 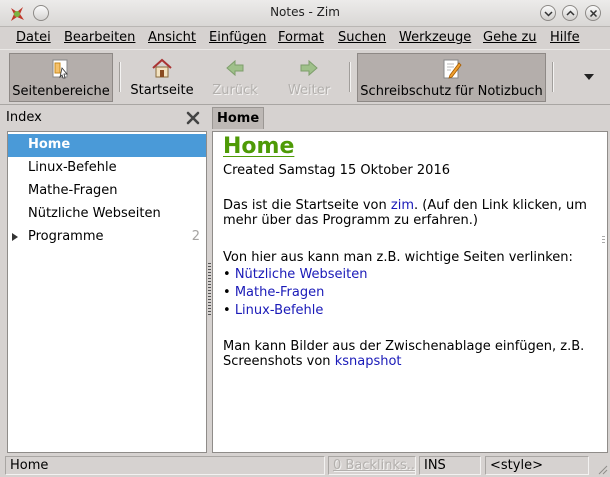 What do you see at coordinates (99, 37) in the screenshot?
I see `menu-bearbeiten: Bearbeiten` at bounding box center [99, 37].